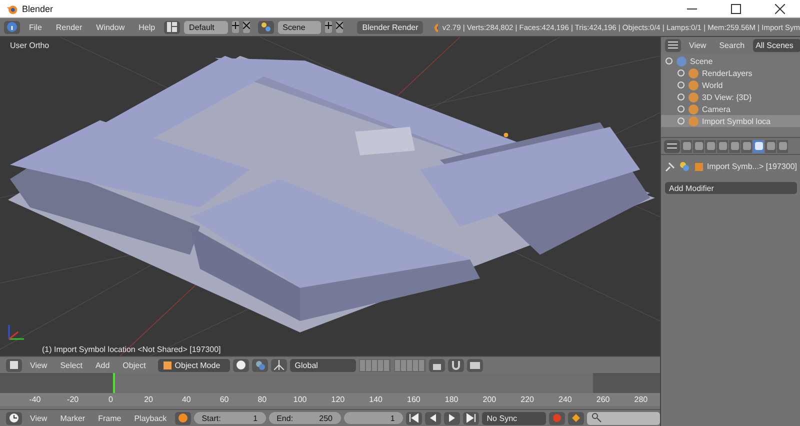 Image resolution: width=800 pixels, height=426 pixels. I want to click on camera-icon, so click(475, 365).